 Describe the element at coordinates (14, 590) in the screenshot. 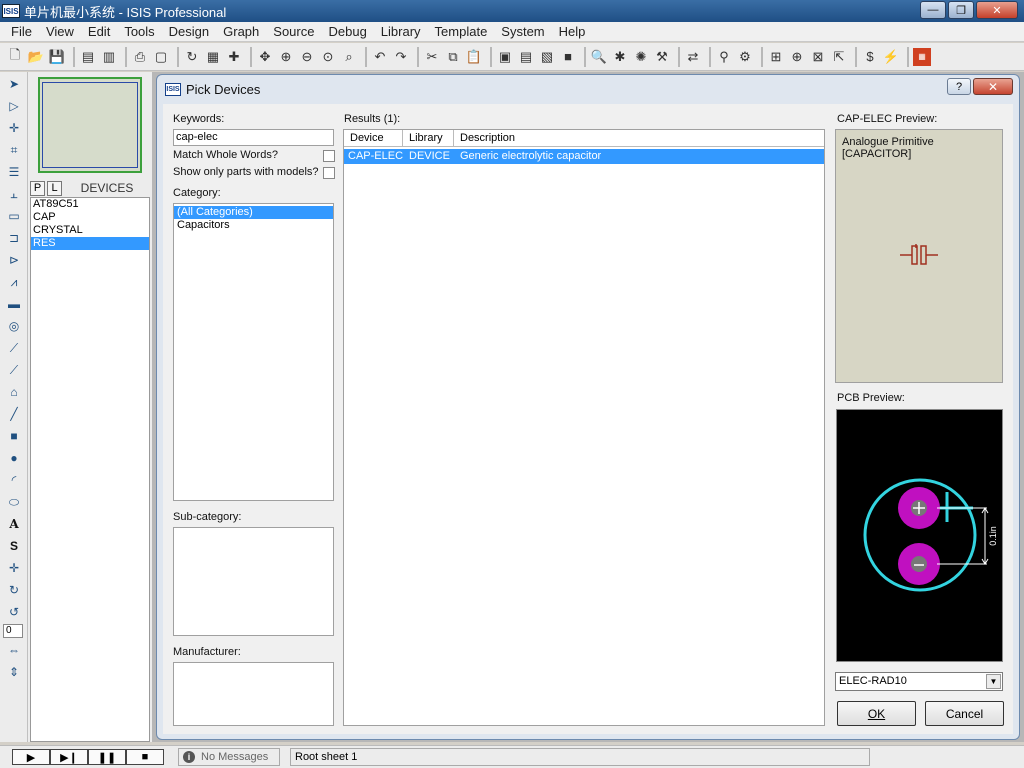

I see `rotate-clockwise-icon: ↻` at that location.